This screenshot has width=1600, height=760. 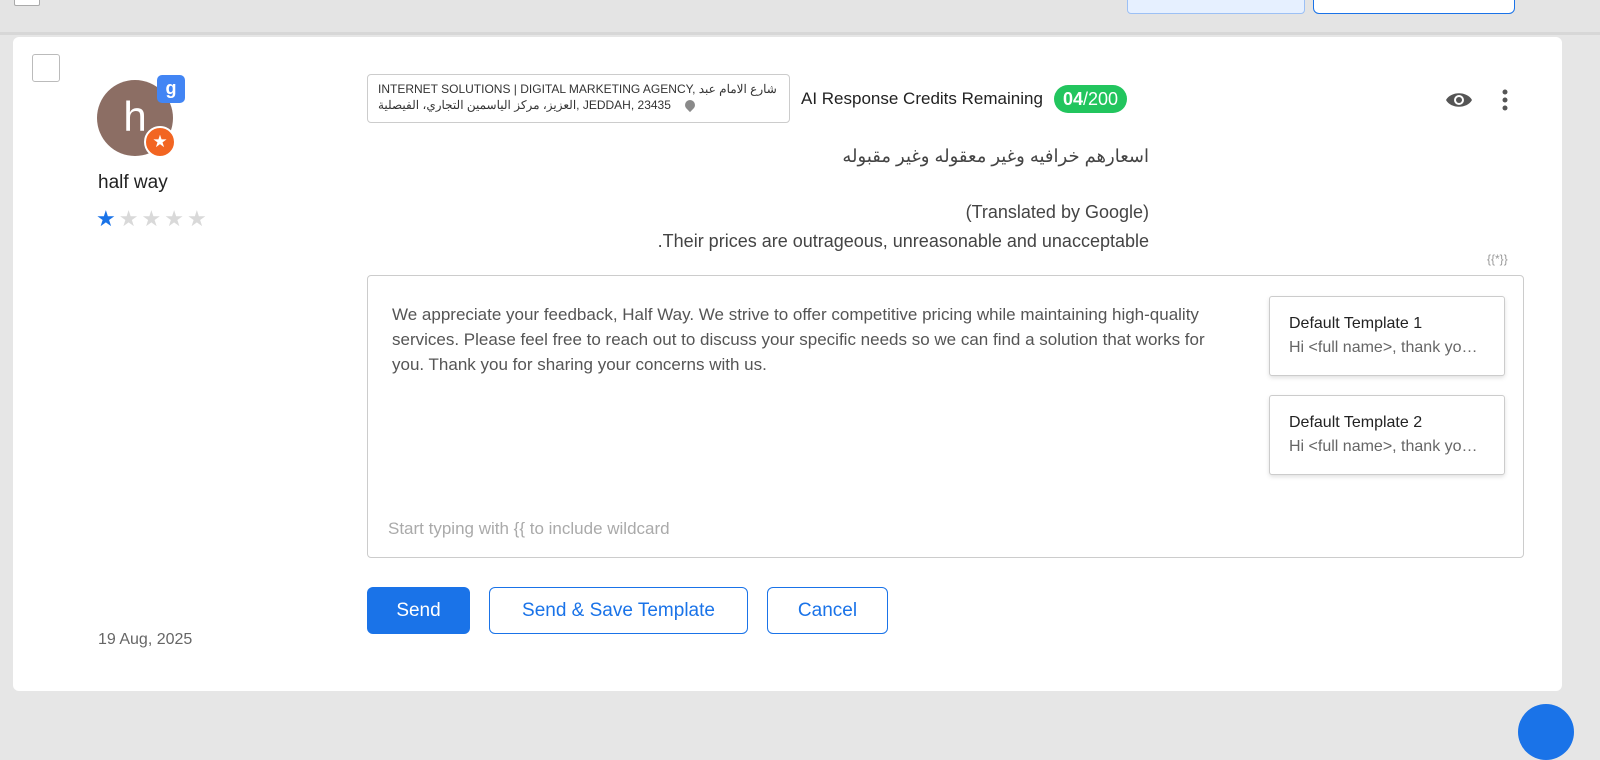 What do you see at coordinates (827, 610) in the screenshot?
I see `cancel-button: Cancel` at bounding box center [827, 610].